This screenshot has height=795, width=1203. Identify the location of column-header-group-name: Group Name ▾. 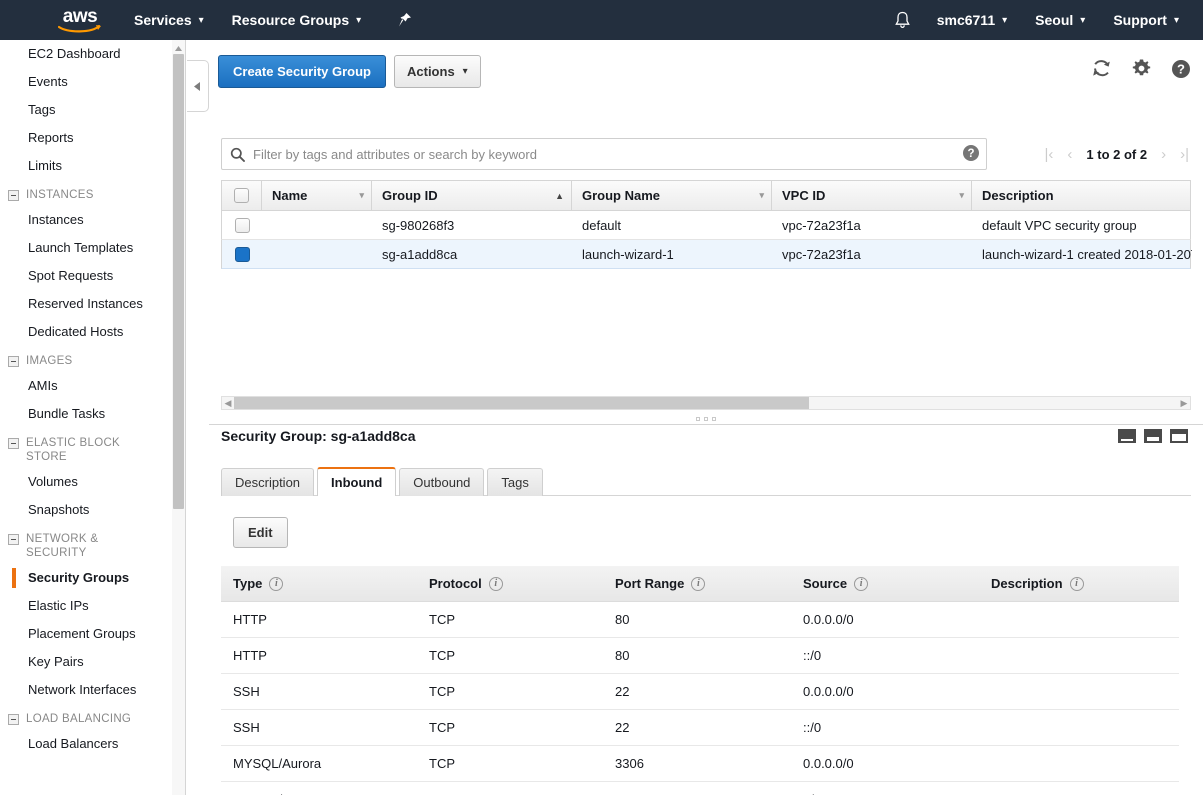
(672, 195).